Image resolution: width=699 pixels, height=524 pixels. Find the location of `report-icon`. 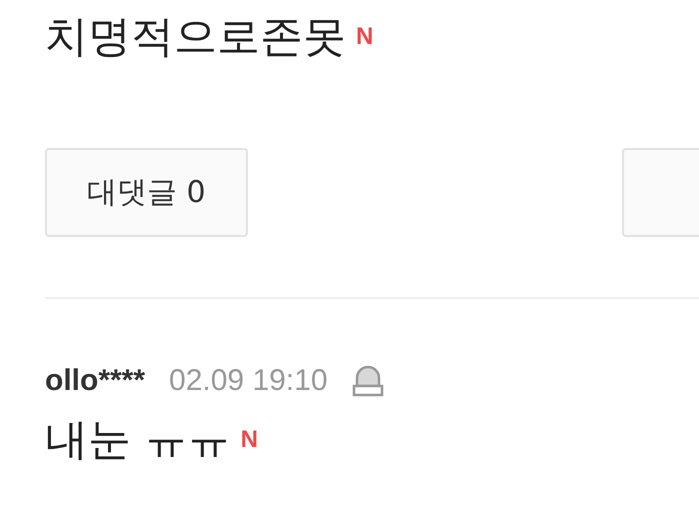

report-icon is located at coordinates (368, 381).